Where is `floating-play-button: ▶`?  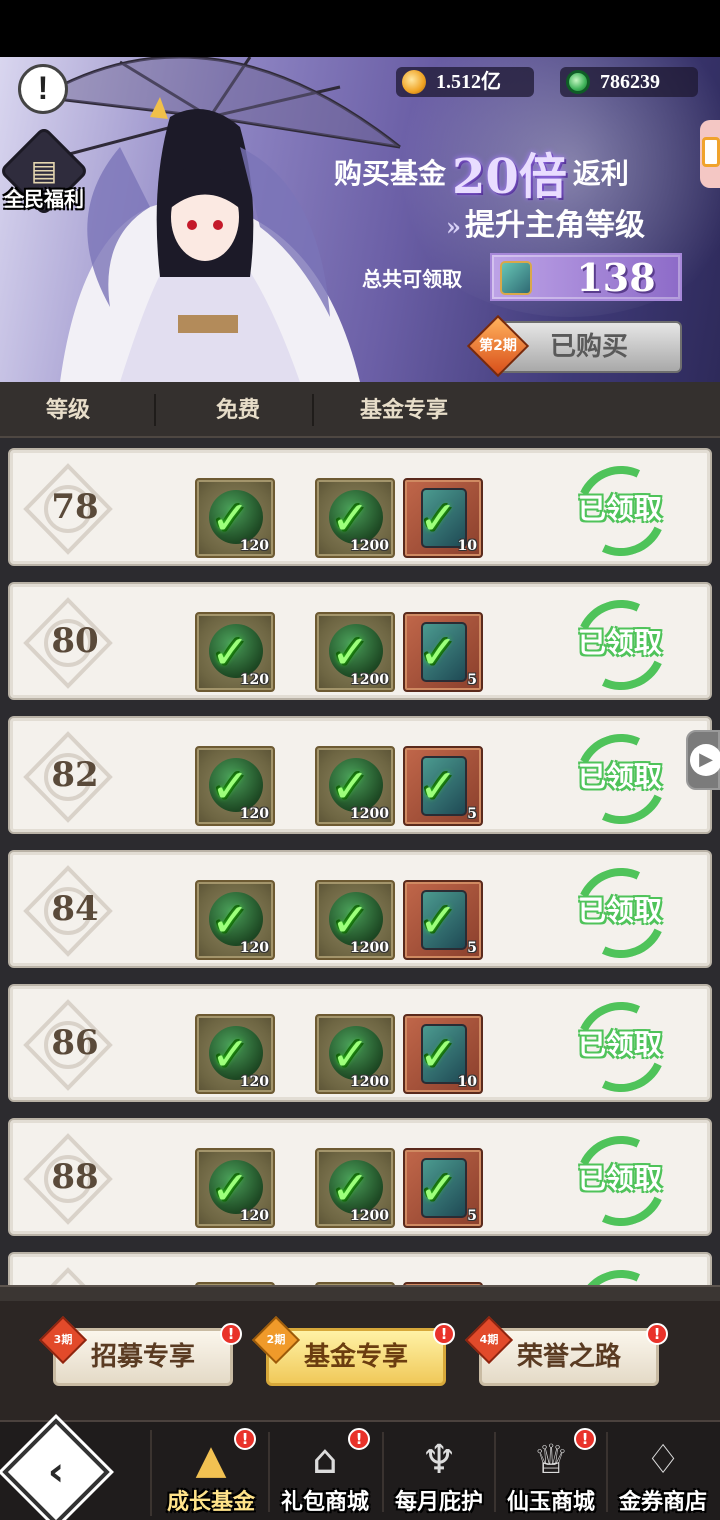
floating-play-button: ▶ is located at coordinates (703, 760).